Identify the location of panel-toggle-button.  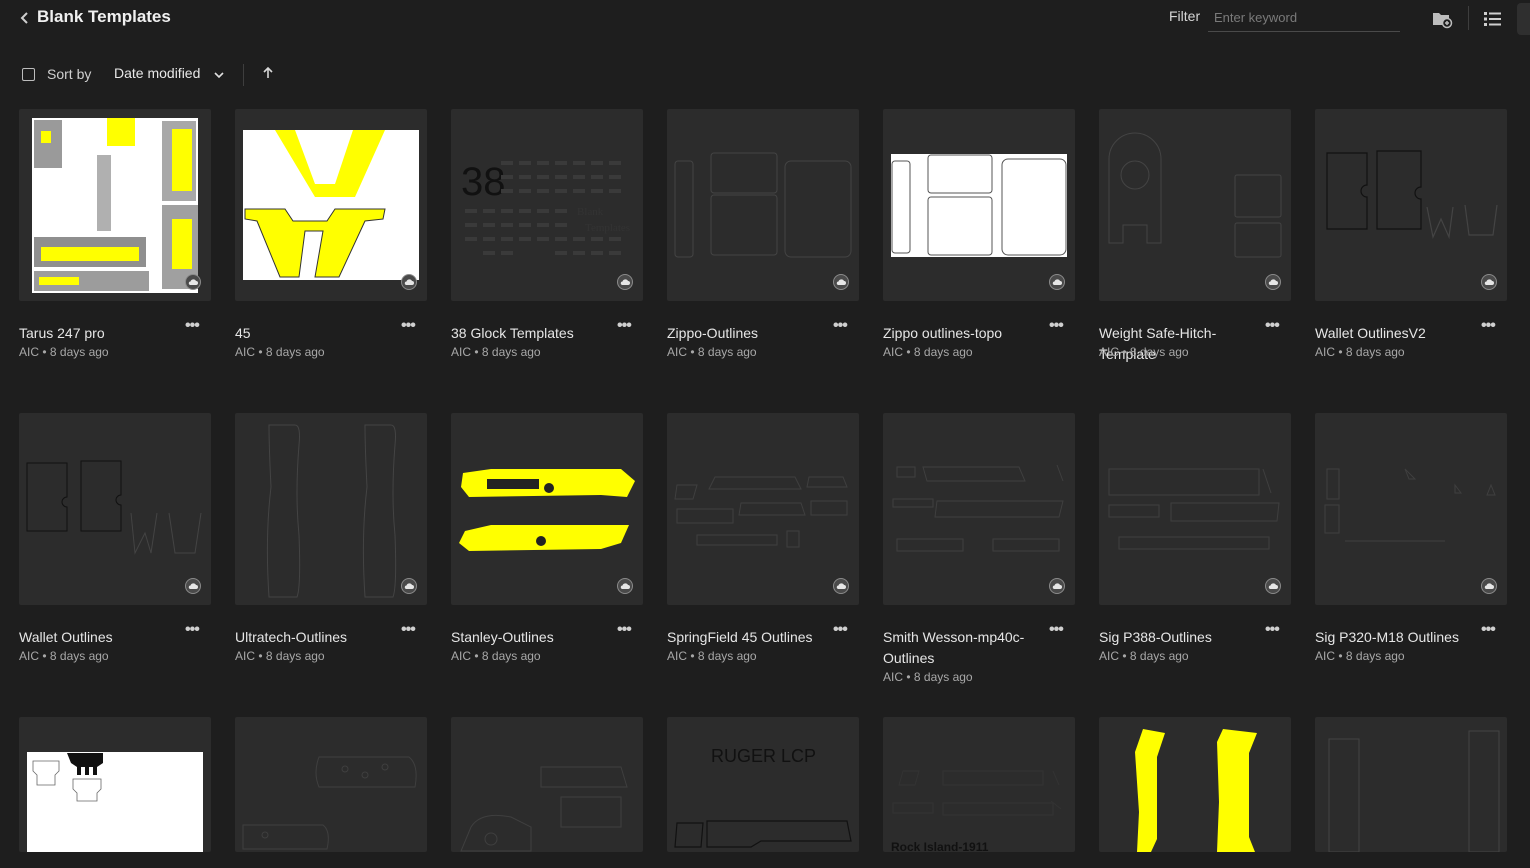
(1523, 19).